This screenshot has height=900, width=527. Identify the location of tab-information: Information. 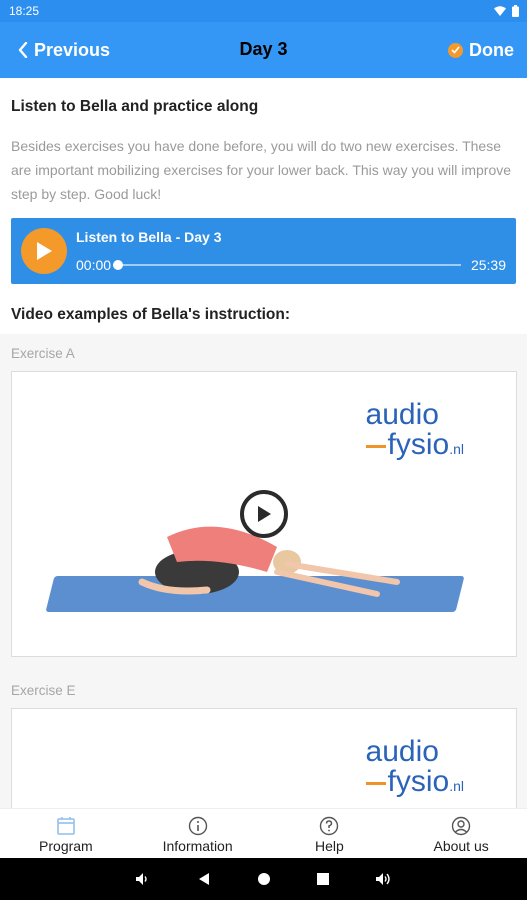
(198, 833).